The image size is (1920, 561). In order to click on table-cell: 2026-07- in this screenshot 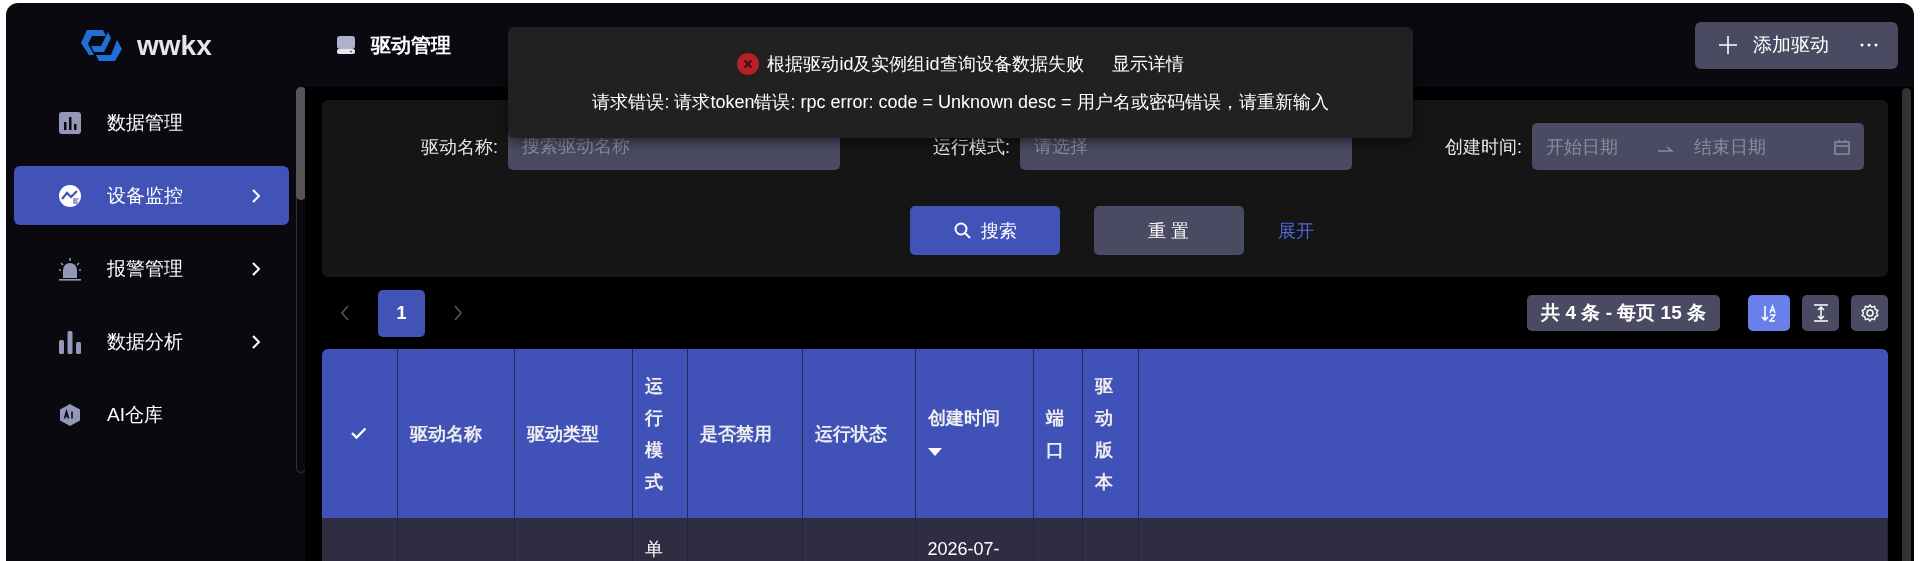, I will do `click(974, 539)`.